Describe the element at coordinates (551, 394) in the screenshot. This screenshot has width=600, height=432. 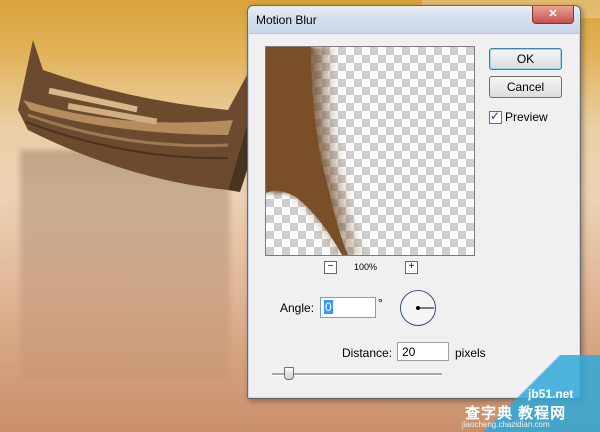
I see `watermark-site: jb51.net` at that location.